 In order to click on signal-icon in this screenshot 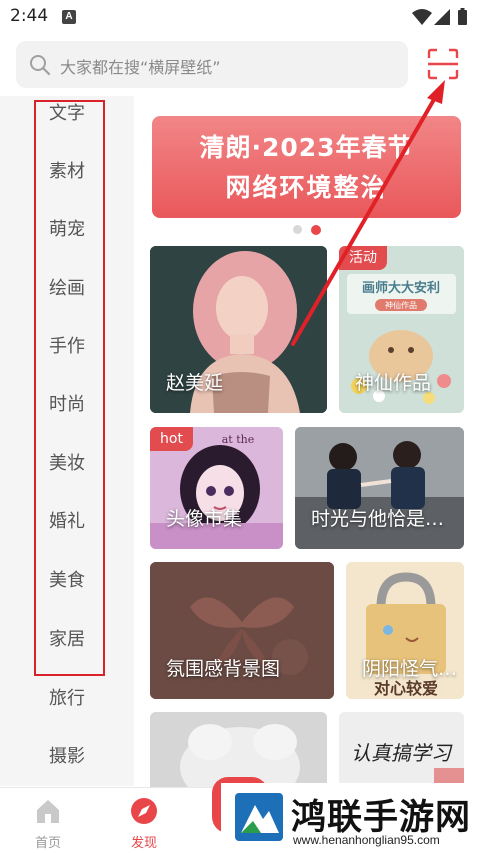, I will do `click(442, 17)`.